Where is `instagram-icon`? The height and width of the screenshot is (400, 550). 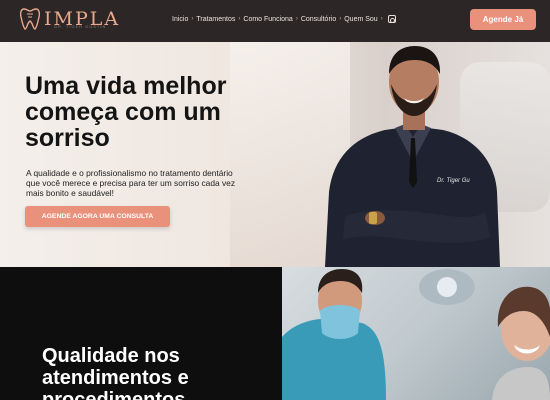 instagram-icon is located at coordinates (391, 19).